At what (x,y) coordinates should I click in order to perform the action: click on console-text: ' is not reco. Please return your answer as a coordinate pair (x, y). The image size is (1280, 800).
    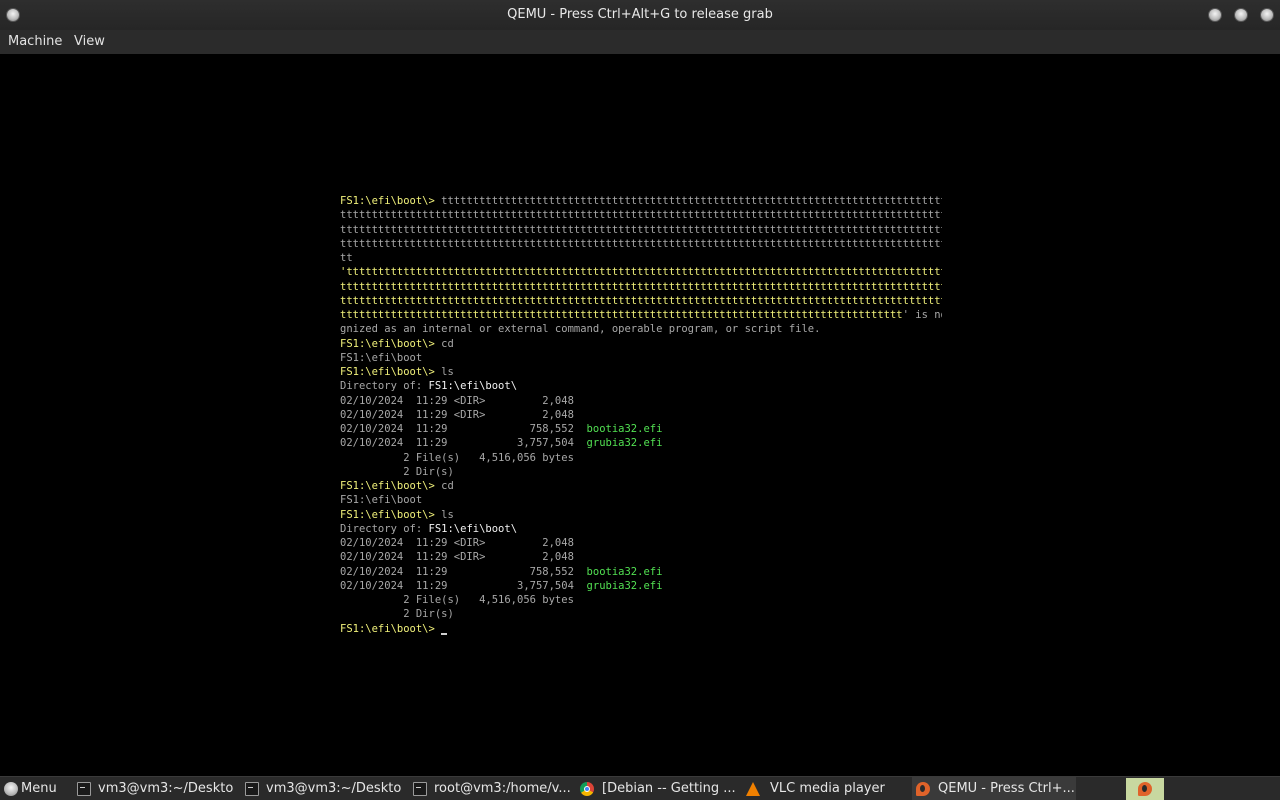
    Looking at the image, I should click on (922, 315).